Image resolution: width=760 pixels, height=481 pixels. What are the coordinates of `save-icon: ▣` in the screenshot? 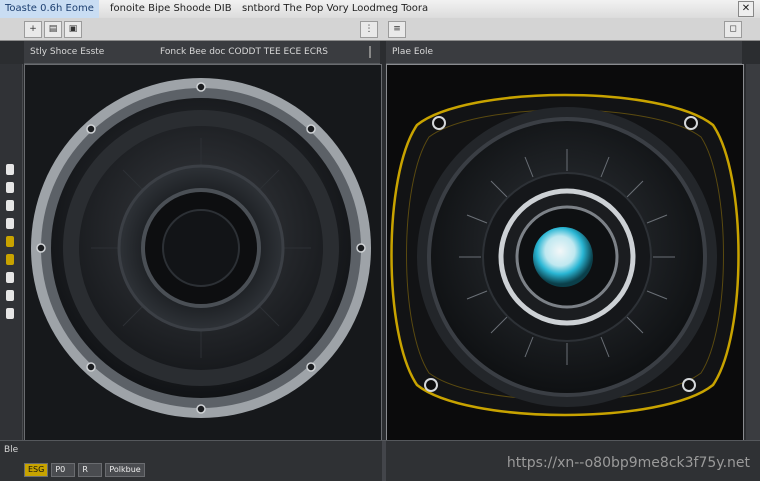 It's located at (73, 29).